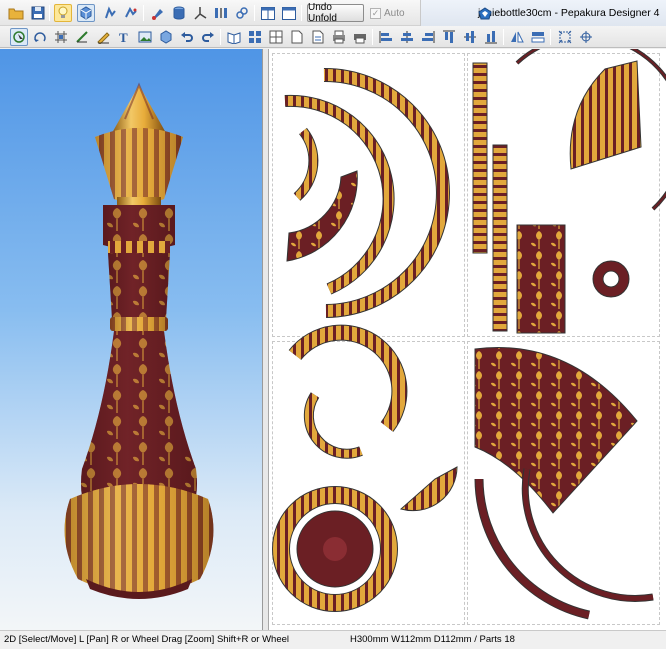  I want to click on 3d-box-icon, so click(86, 13).